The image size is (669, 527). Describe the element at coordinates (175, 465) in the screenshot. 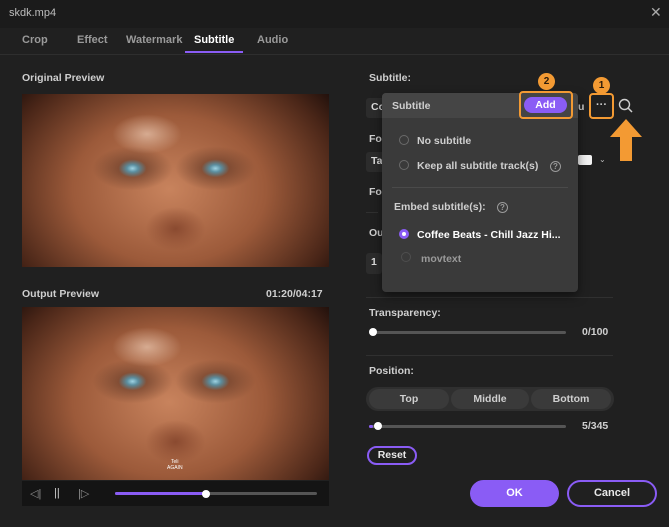

I see `subtitle-caption: Teli AGAIN` at that location.